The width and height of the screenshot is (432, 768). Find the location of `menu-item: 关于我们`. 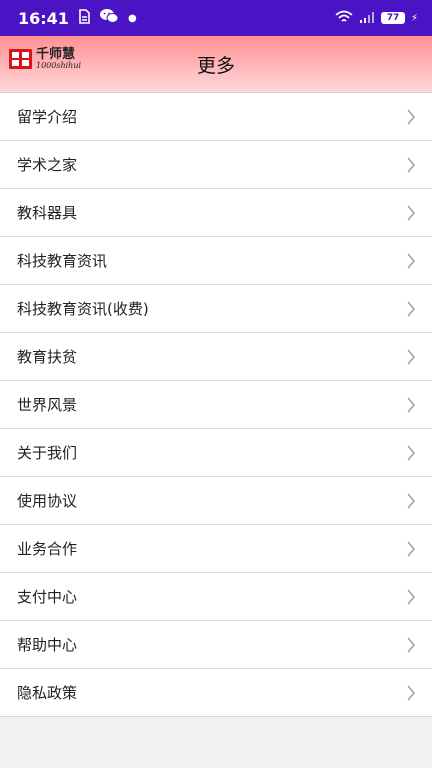

menu-item: 关于我们 is located at coordinates (216, 453).